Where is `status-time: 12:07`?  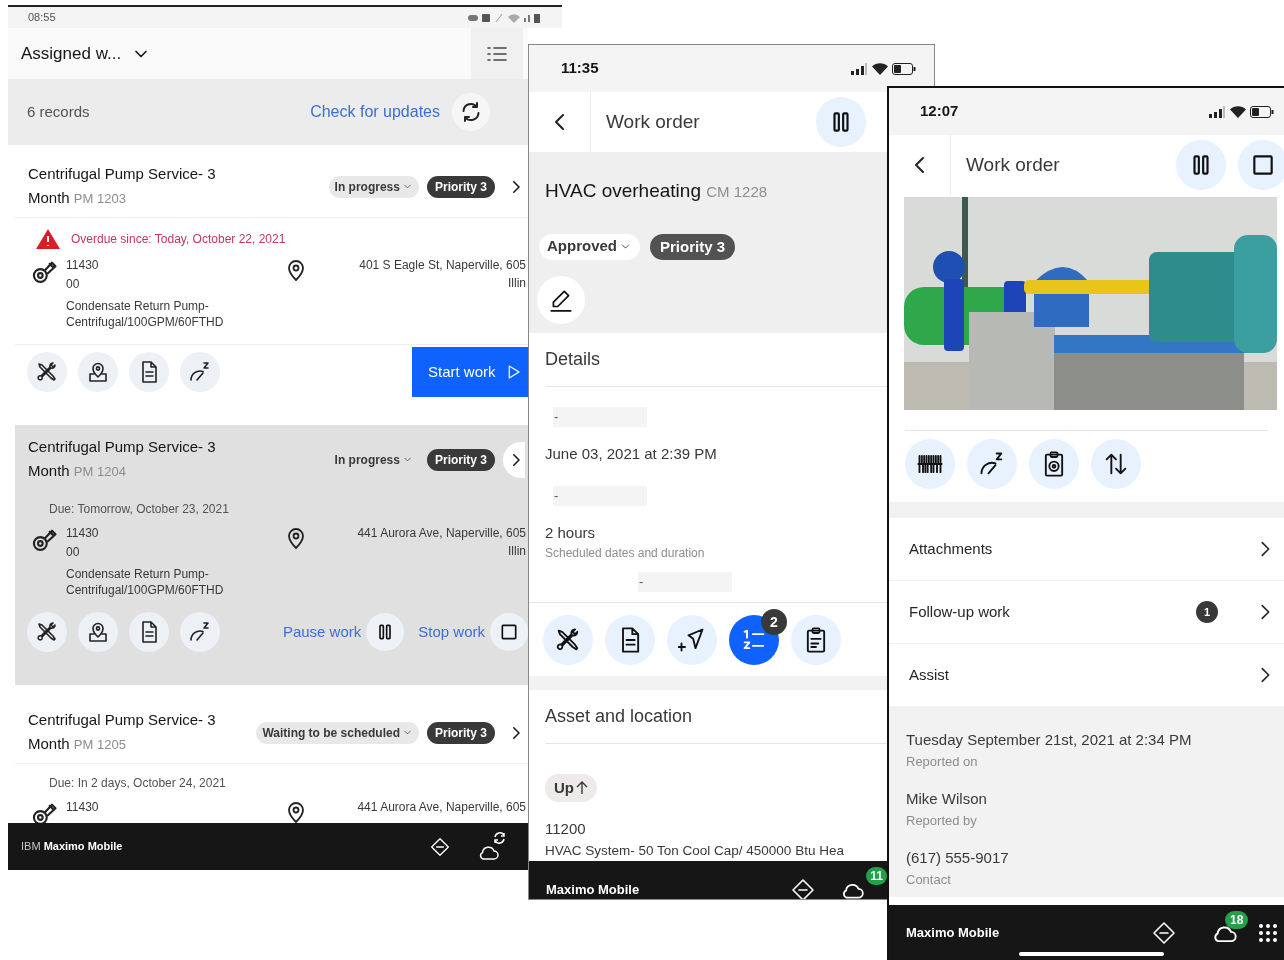
status-time: 12:07 is located at coordinates (939, 111).